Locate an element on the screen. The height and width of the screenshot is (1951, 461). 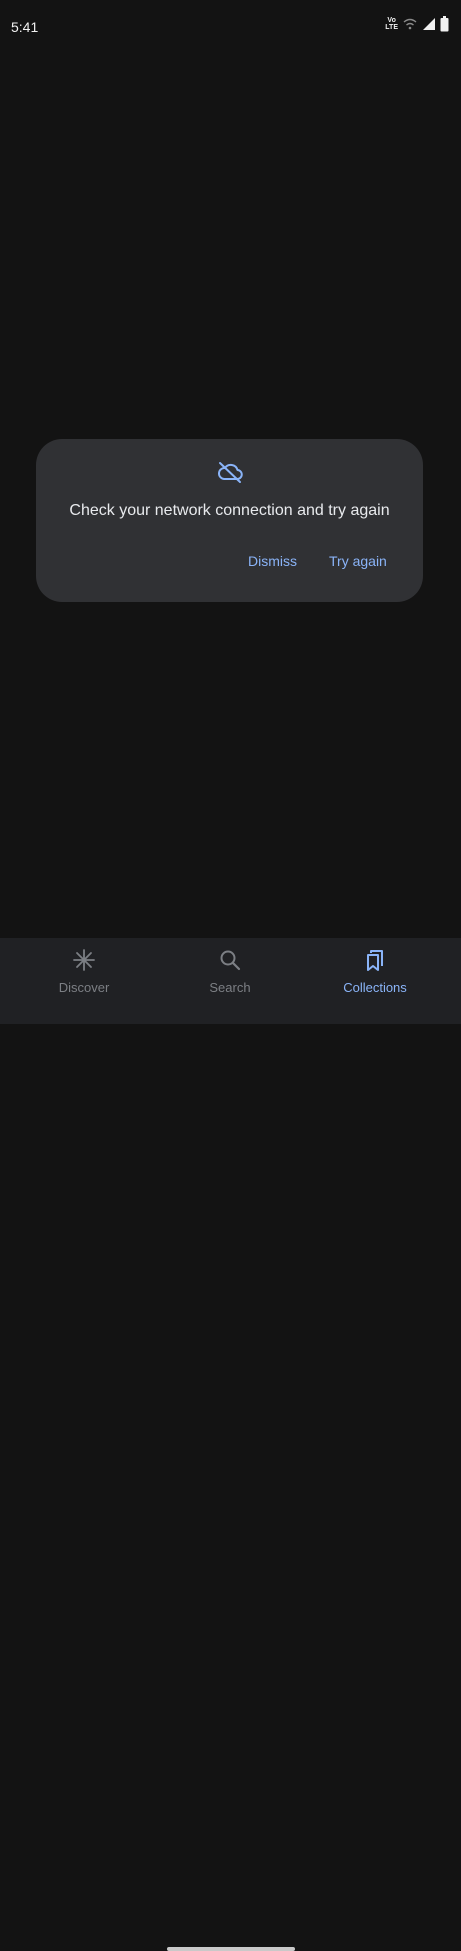
status-time: 5:41 is located at coordinates (25, 27).